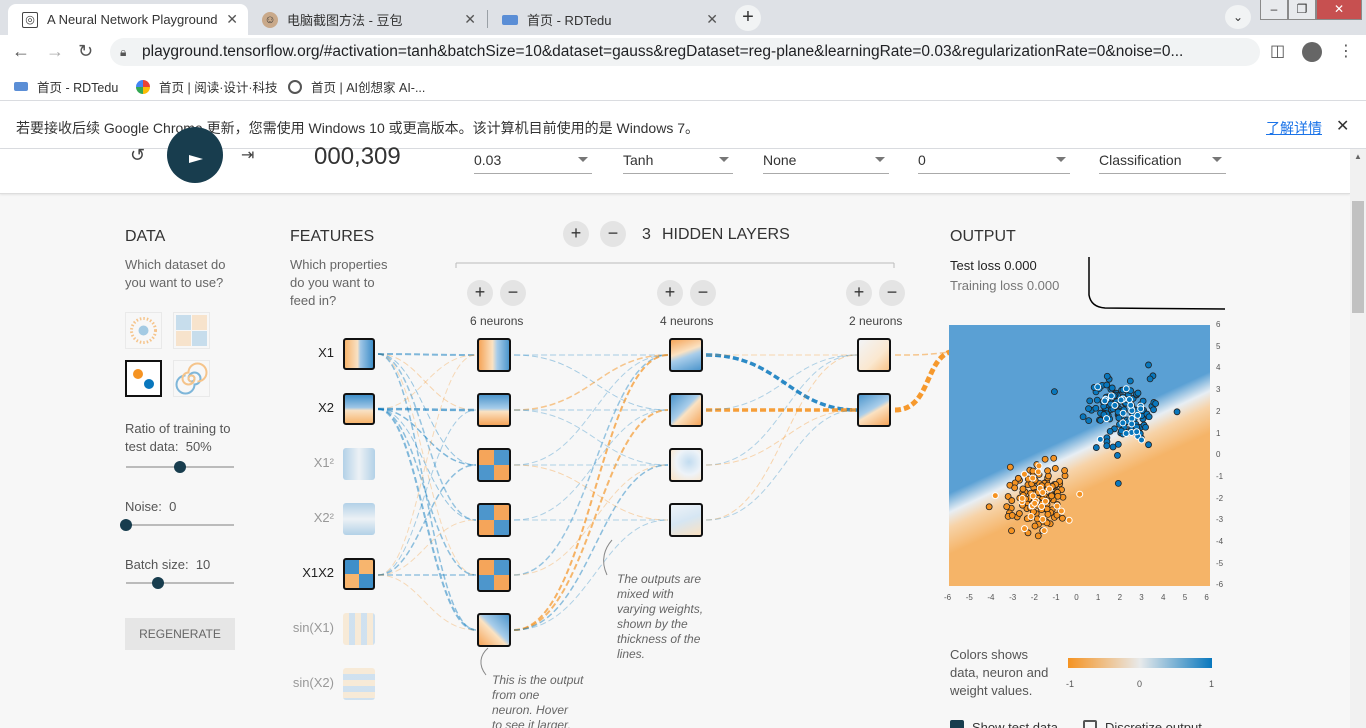 This screenshot has height=728, width=1366. I want to click on x-tick-label: 6, so click(1206, 597).